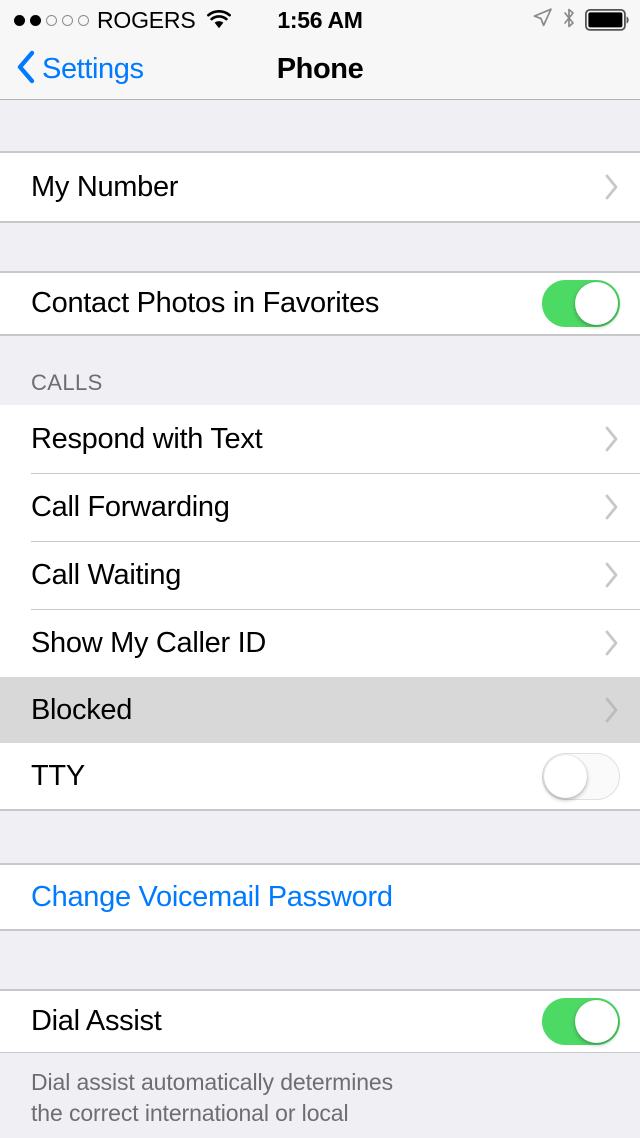  I want to click on row-label: Blocked, so click(82, 709).